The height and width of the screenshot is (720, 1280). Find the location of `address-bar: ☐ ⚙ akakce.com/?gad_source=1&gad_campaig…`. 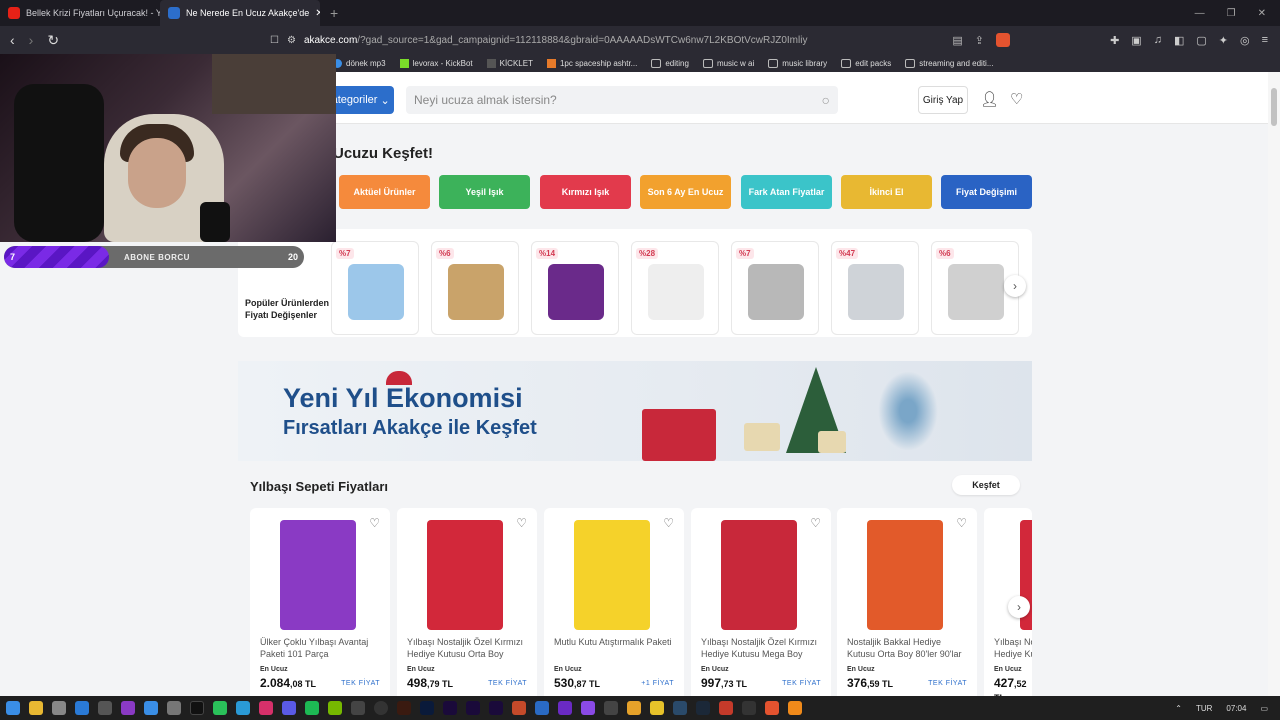

address-bar: ☐ ⚙ akakce.com/?gad_source=1&gad_campaig… is located at coordinates (640, 40).